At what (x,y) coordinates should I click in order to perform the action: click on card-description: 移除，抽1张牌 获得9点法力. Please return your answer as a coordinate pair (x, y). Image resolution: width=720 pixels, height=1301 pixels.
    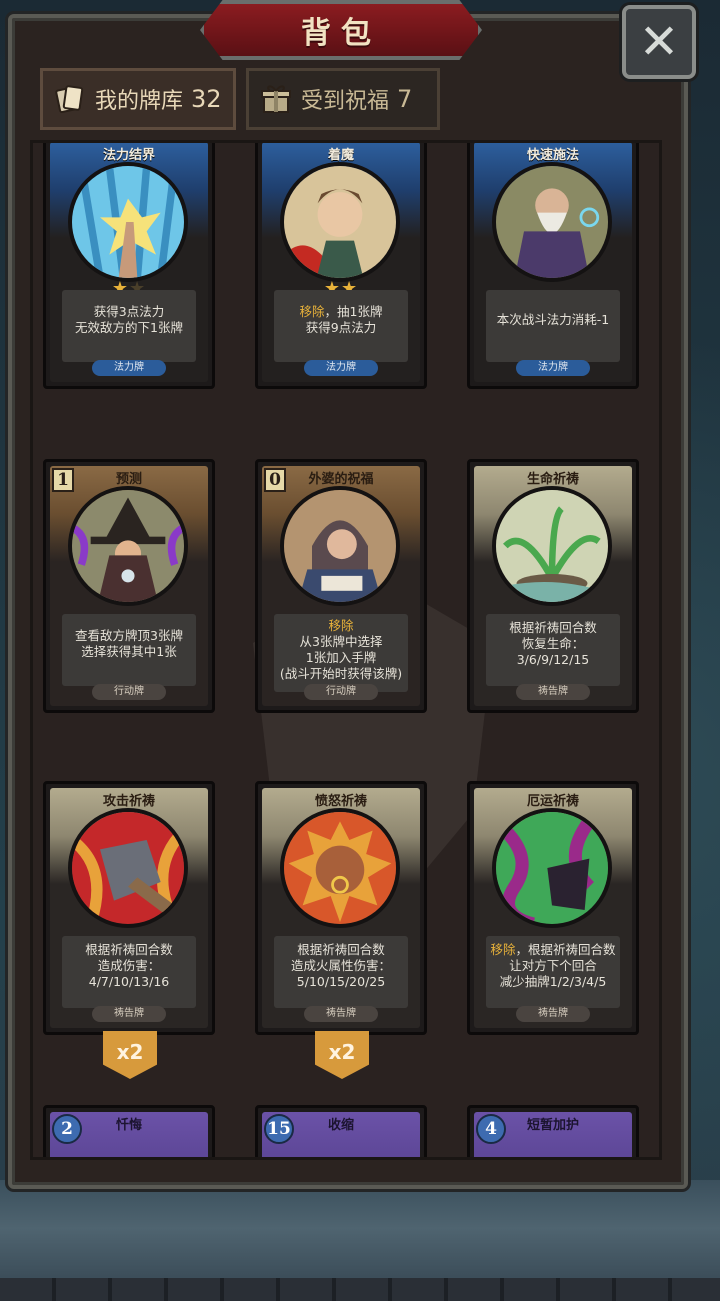
    Looking at the image, I should click on (341, 326).